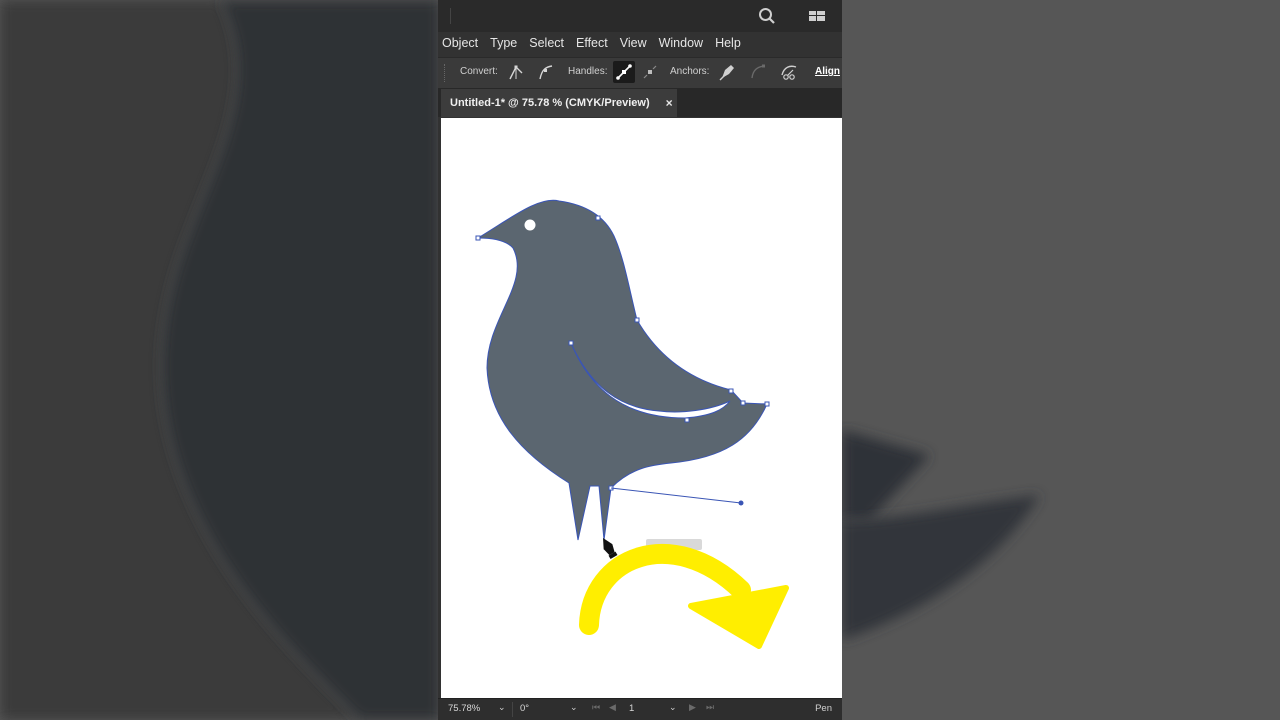 The height and width of the screenshot is (720, 1280). What do you see at coordinates (530, 225) in the screenshot?
I see `bird-eye` at bounding box center [530, 225].